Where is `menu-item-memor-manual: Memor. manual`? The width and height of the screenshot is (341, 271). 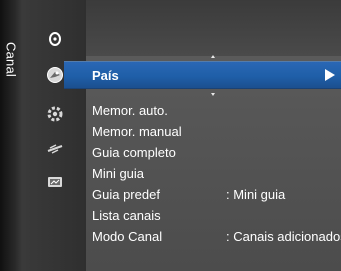
menu-item-memor-manual: Memor. manual is located at coordinates (216, 131).